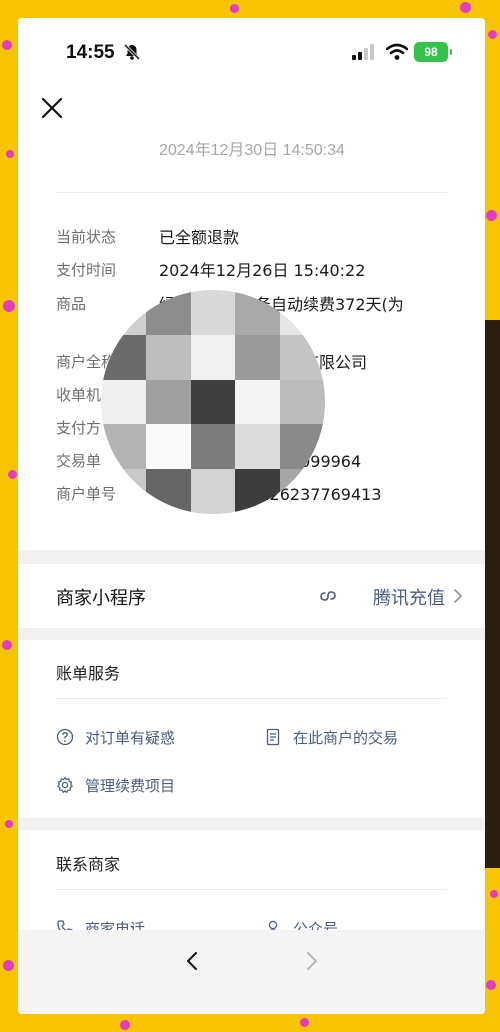  I want to click on chevron-right-icon, so click(458, 596).